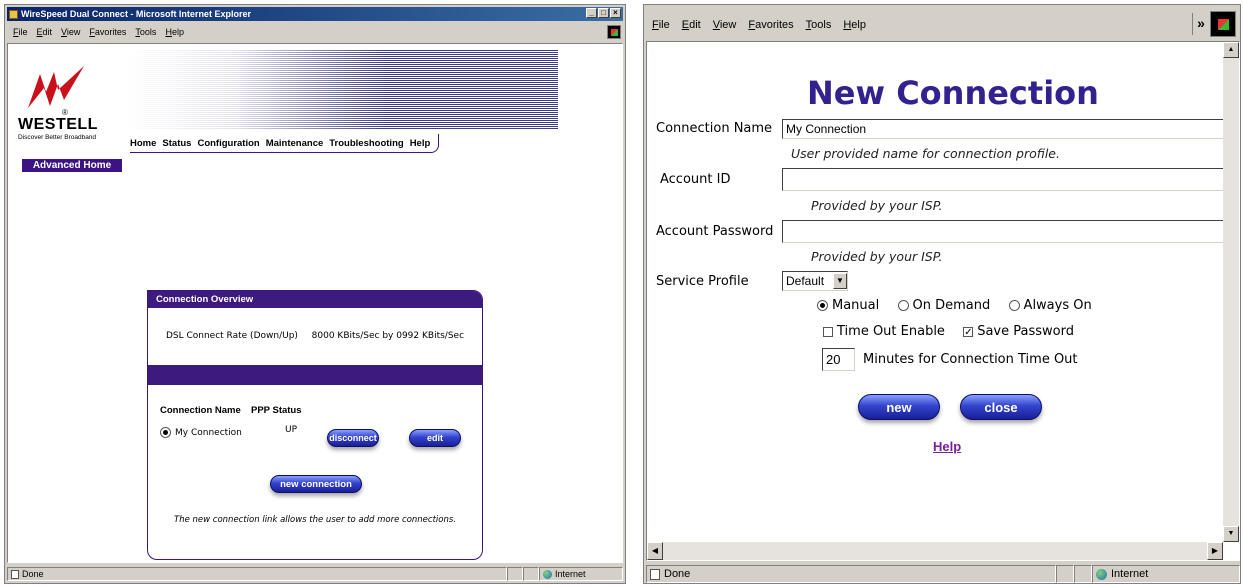 The image size is (1244, 586). I want to click on left-status-text: Done, so click(33, 574).